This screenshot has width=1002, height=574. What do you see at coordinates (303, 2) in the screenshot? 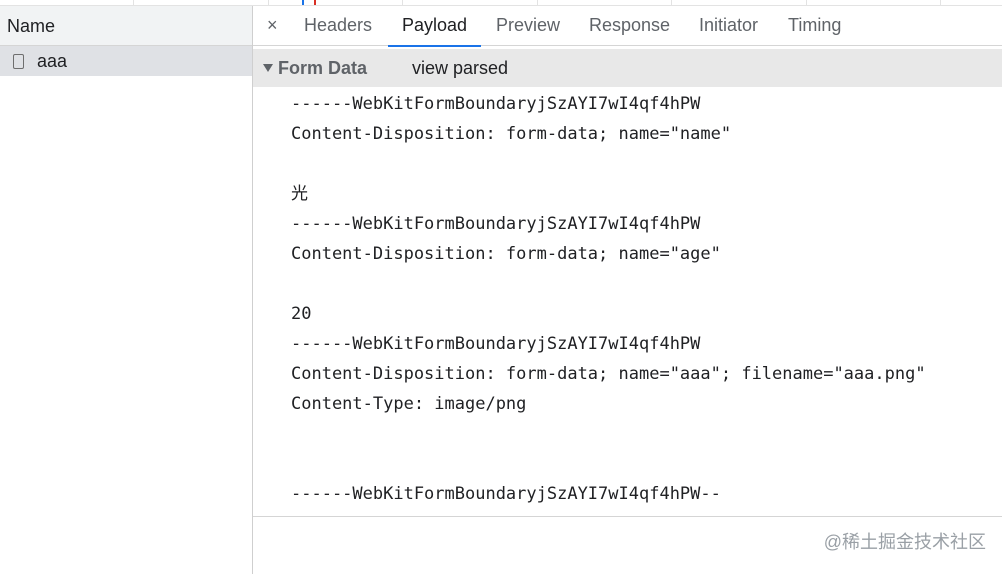
I see `dom-content-loaded-marker` at bounding box center [303, 2].